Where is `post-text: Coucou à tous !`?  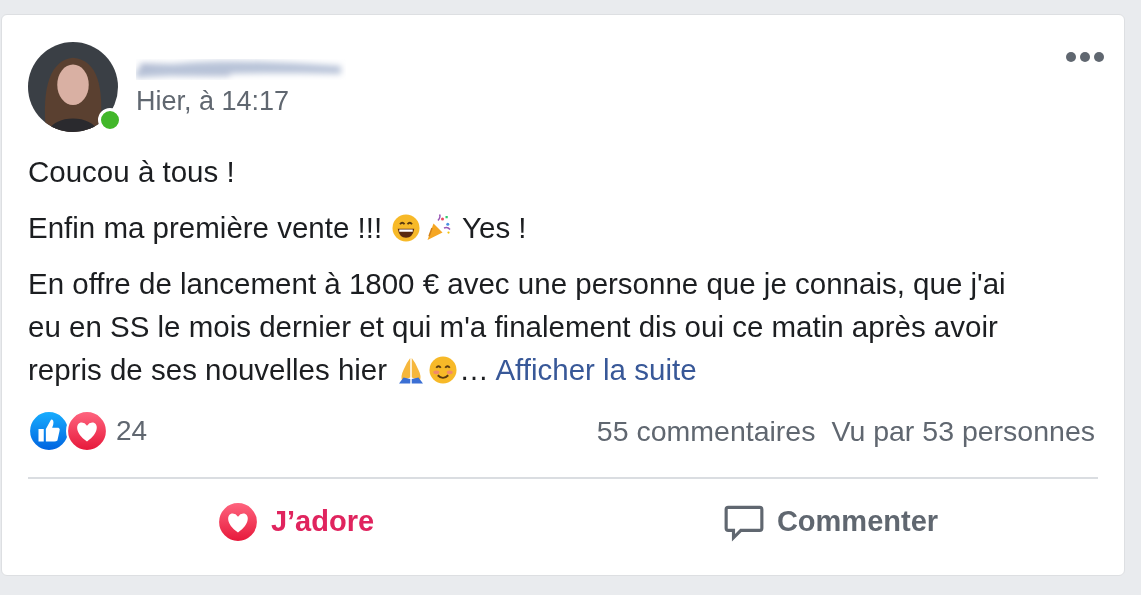 post-text: Coucou à tous ! is located at coordinates (131, 171).